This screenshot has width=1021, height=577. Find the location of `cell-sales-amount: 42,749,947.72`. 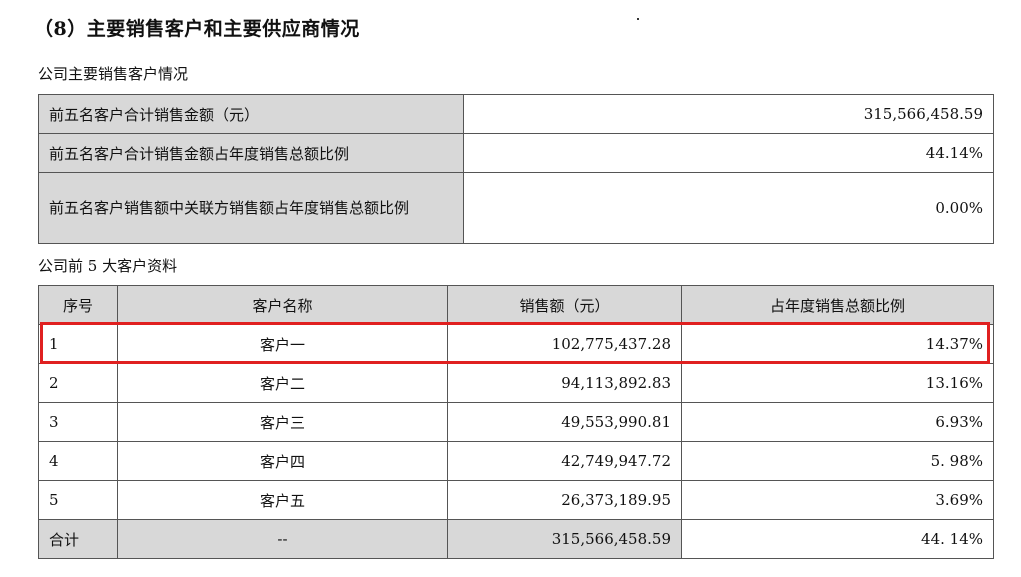

cell-sales-amount: 42,749,947.72 is located at coordinates (564, 461).